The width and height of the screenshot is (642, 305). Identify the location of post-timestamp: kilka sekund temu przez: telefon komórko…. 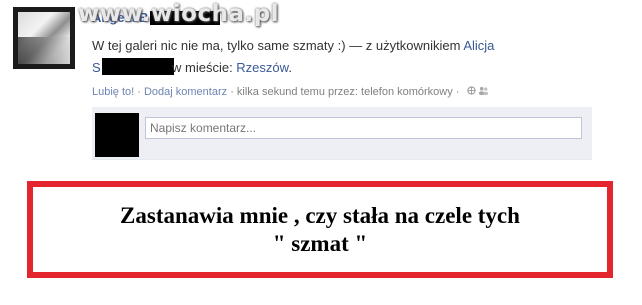
(344, 92).